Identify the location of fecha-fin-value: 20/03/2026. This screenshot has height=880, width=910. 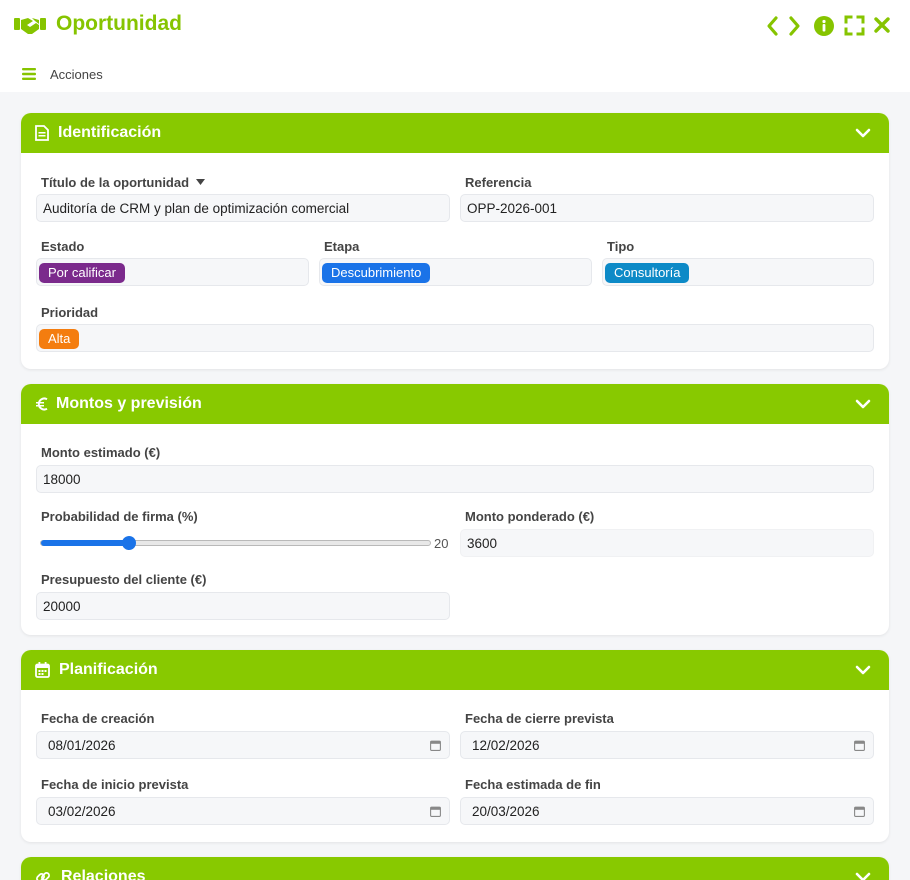
(506, 811).